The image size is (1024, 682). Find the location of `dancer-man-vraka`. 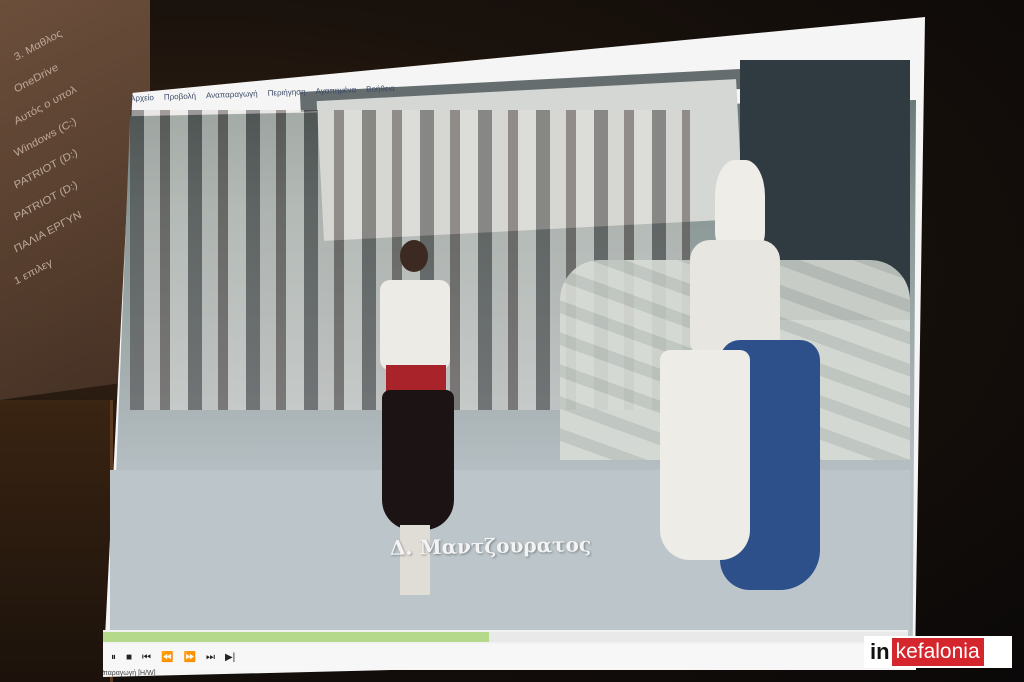

dancer-man-vraka is located at coordinates (418, 460).